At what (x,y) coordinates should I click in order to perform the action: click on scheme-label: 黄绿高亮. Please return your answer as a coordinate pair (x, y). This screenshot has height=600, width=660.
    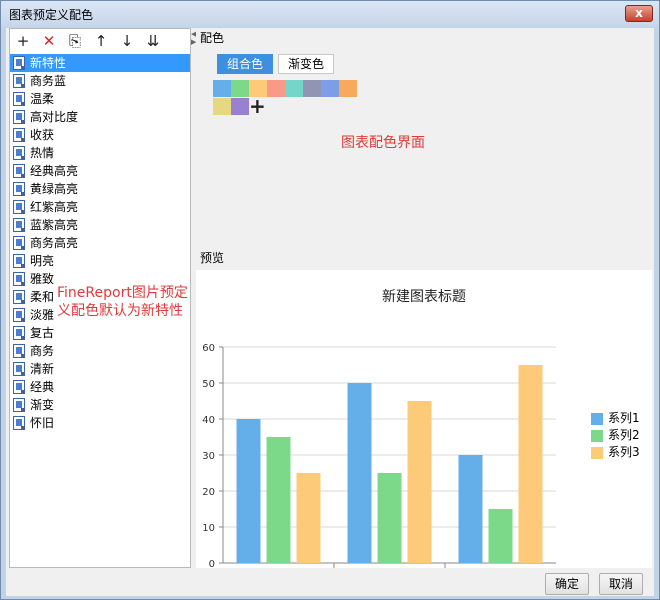
    Looking at the image, I should click on (54, 189).